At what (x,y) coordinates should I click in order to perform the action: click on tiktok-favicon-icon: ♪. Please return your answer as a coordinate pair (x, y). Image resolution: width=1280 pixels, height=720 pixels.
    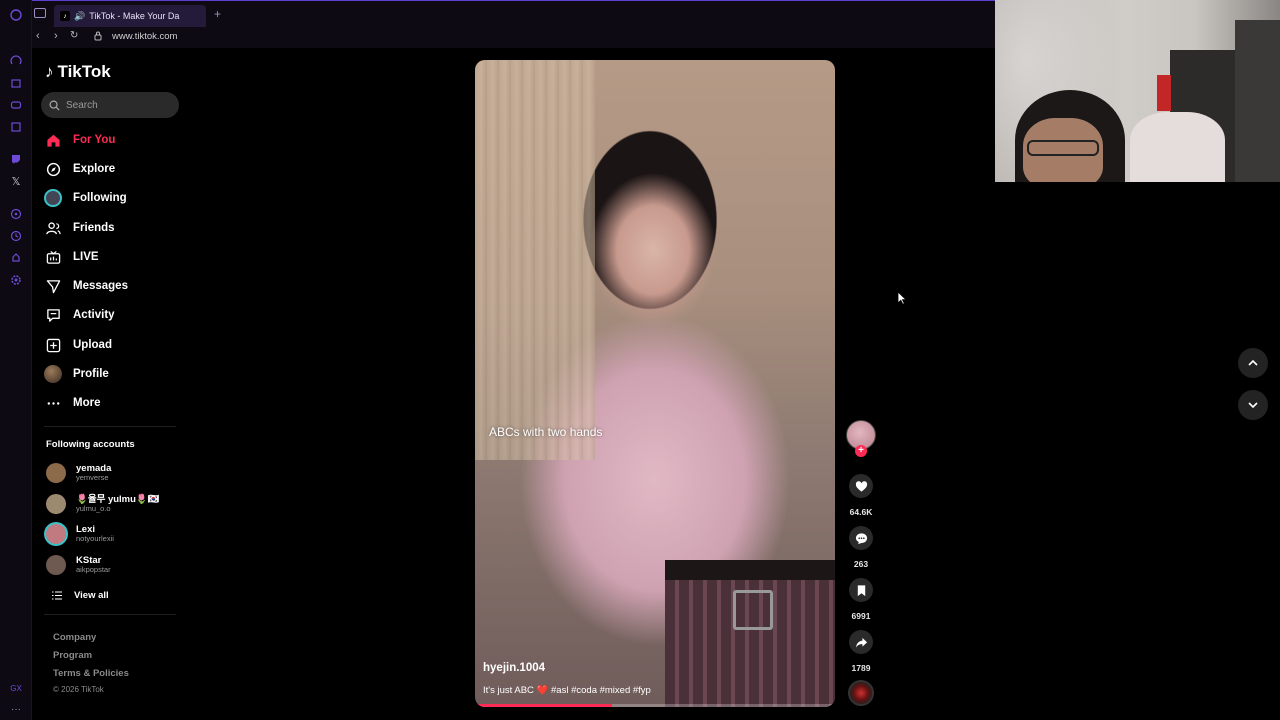
    Looking at the image, I should click on (65, 16).